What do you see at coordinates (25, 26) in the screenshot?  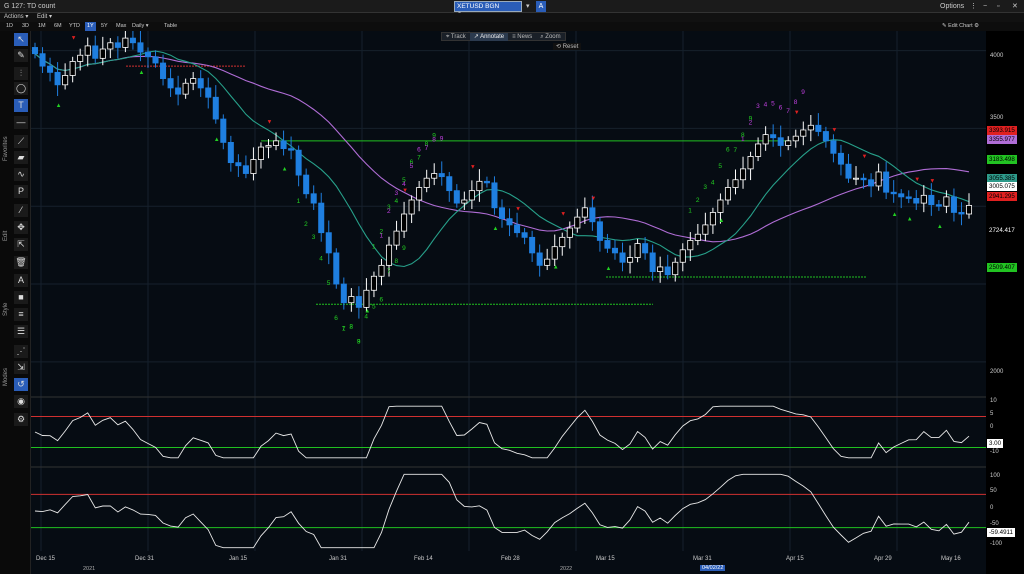 I see `range-3d: 3D` at bounding box center [25, 26].